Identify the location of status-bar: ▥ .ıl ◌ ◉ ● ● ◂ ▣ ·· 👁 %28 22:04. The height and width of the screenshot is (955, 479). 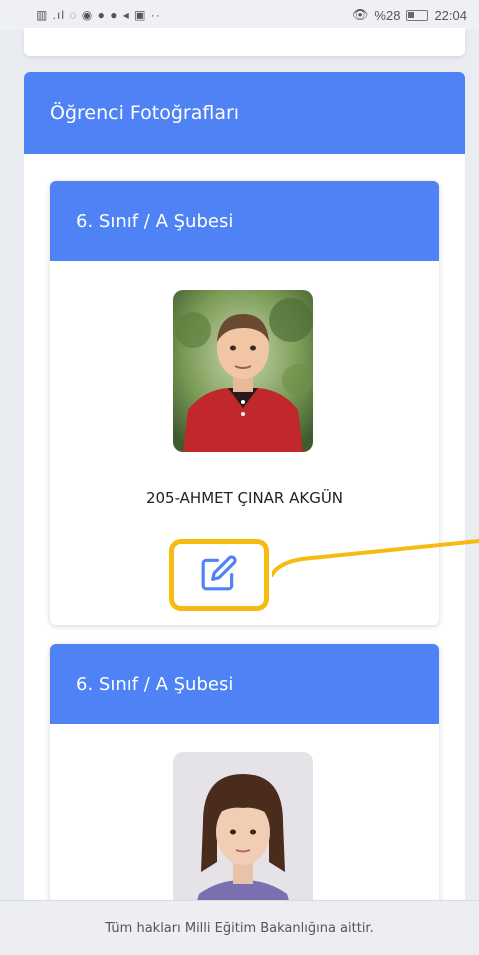
(239, 15).